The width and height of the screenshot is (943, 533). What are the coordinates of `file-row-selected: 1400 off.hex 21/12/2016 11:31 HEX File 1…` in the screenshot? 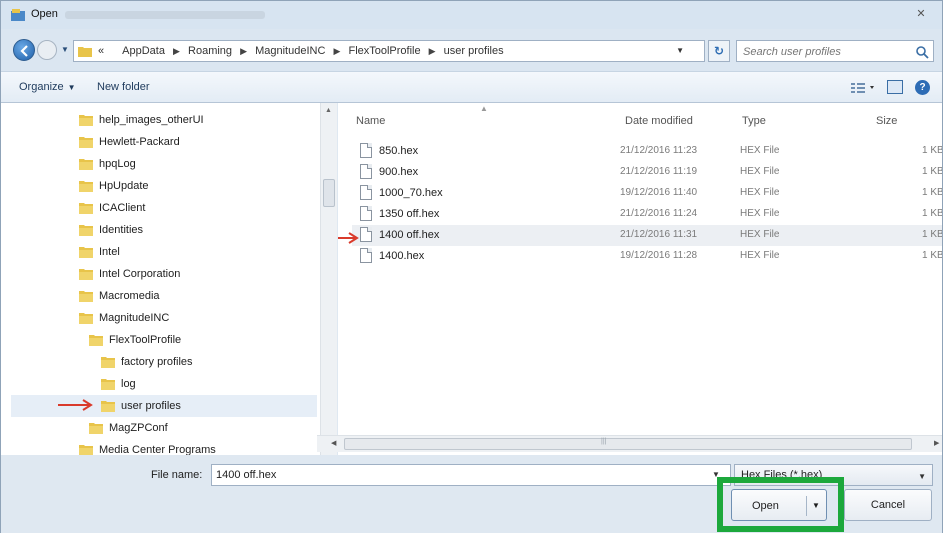 It's located at (647, 235).